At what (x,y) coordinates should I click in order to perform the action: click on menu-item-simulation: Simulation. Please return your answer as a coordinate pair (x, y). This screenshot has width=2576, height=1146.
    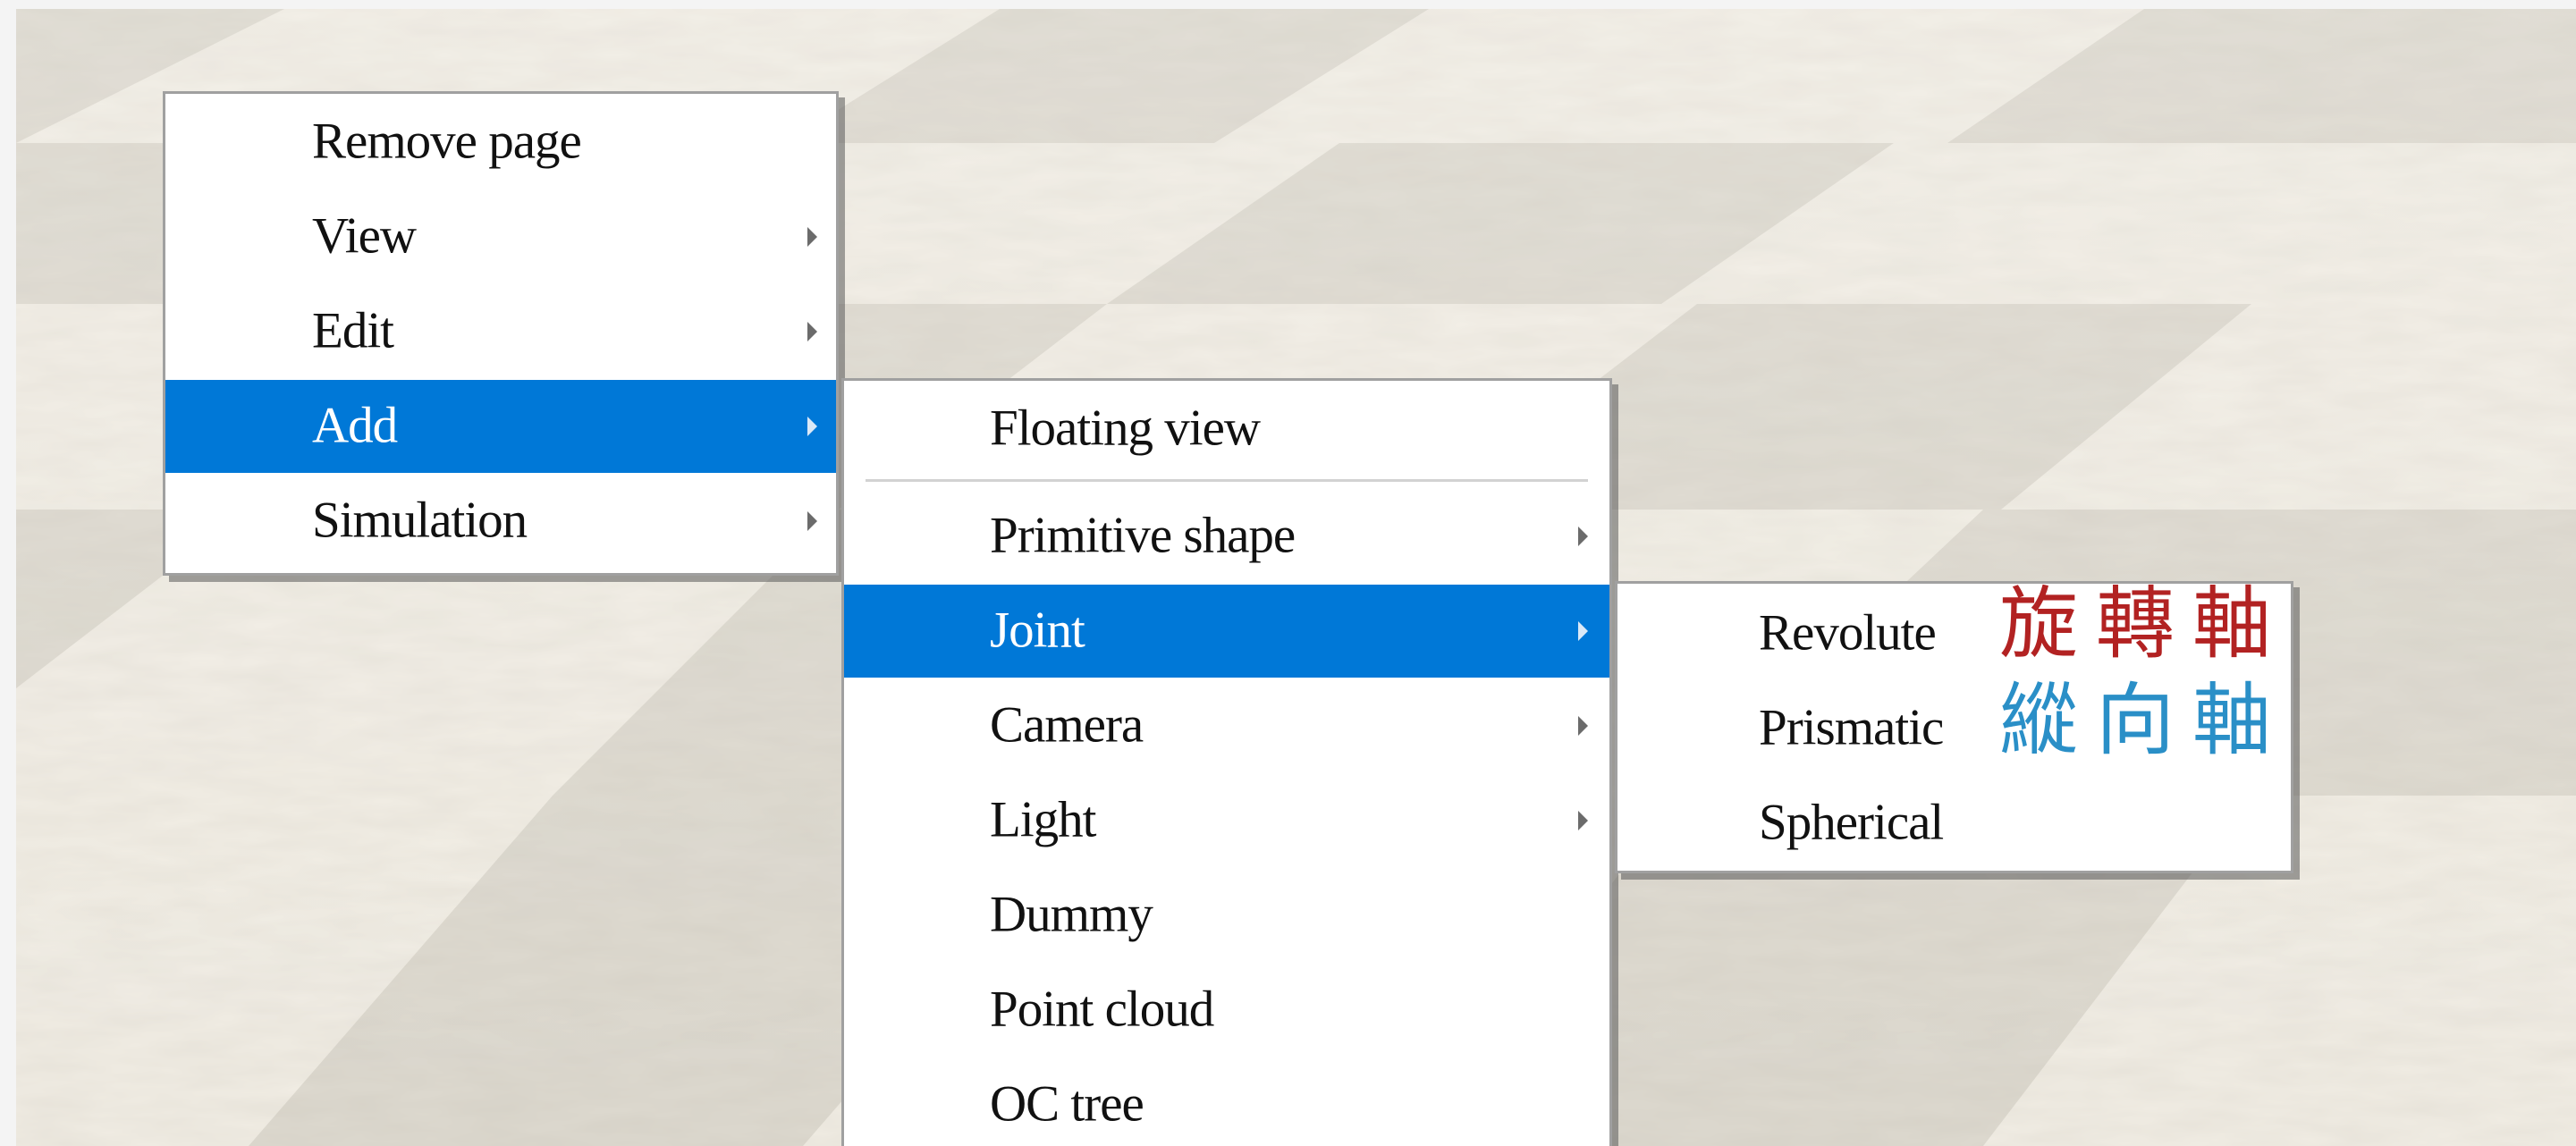
    Looking at the image, I should click on (500, 521).